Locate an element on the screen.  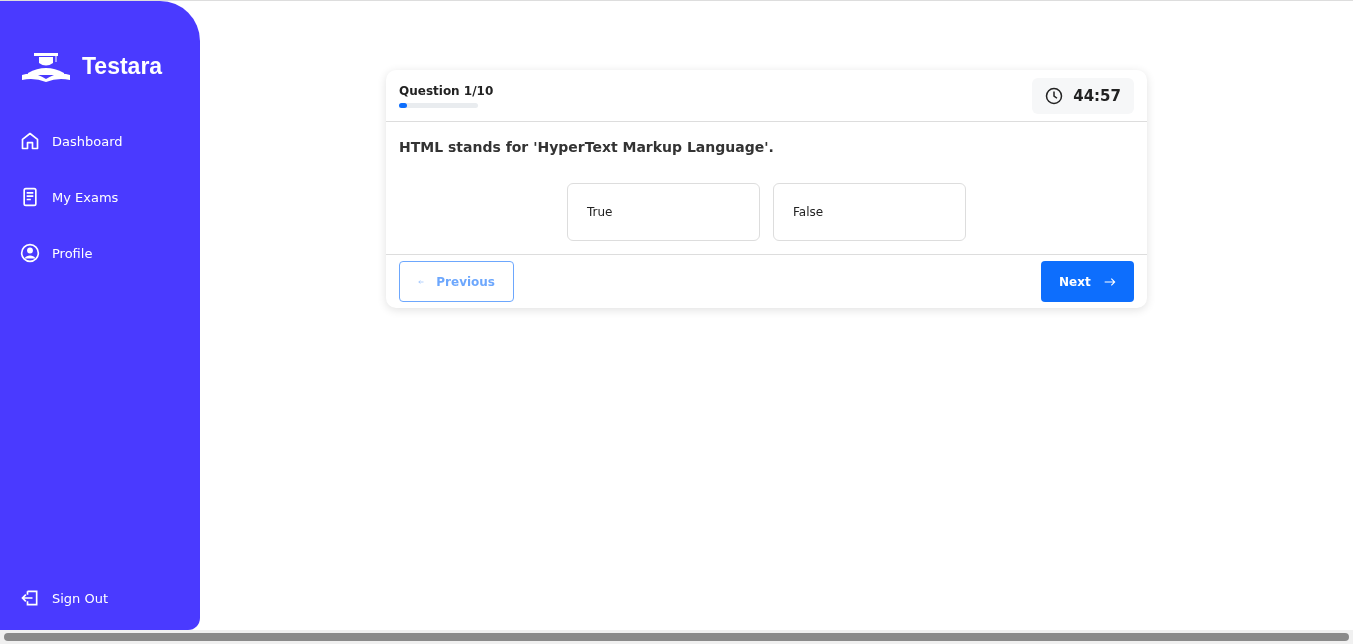
question-counter: Question 1/10 is located at coordinates (446, 91).